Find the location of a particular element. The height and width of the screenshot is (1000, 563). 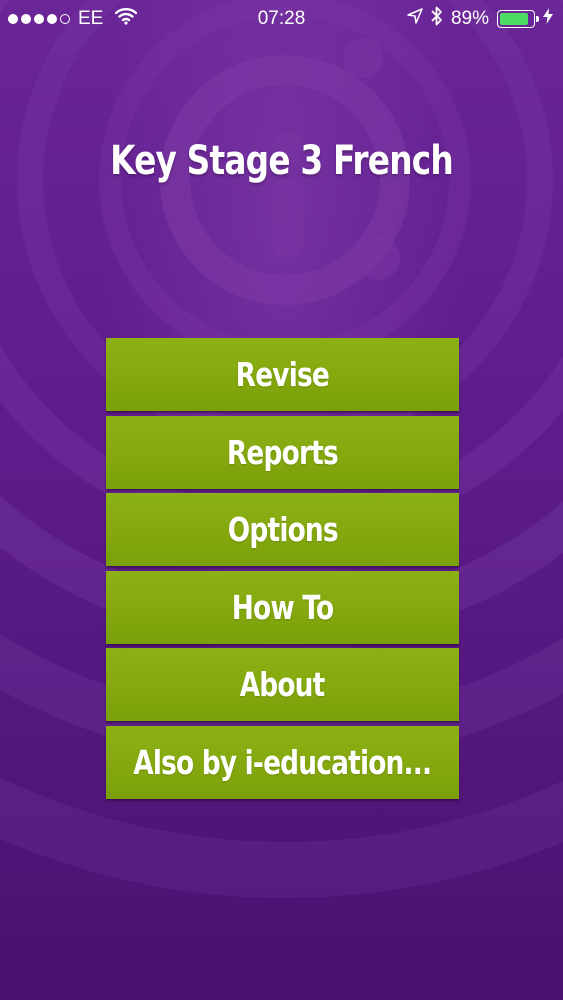

options-button: Options is located at coordinates (282, 530).